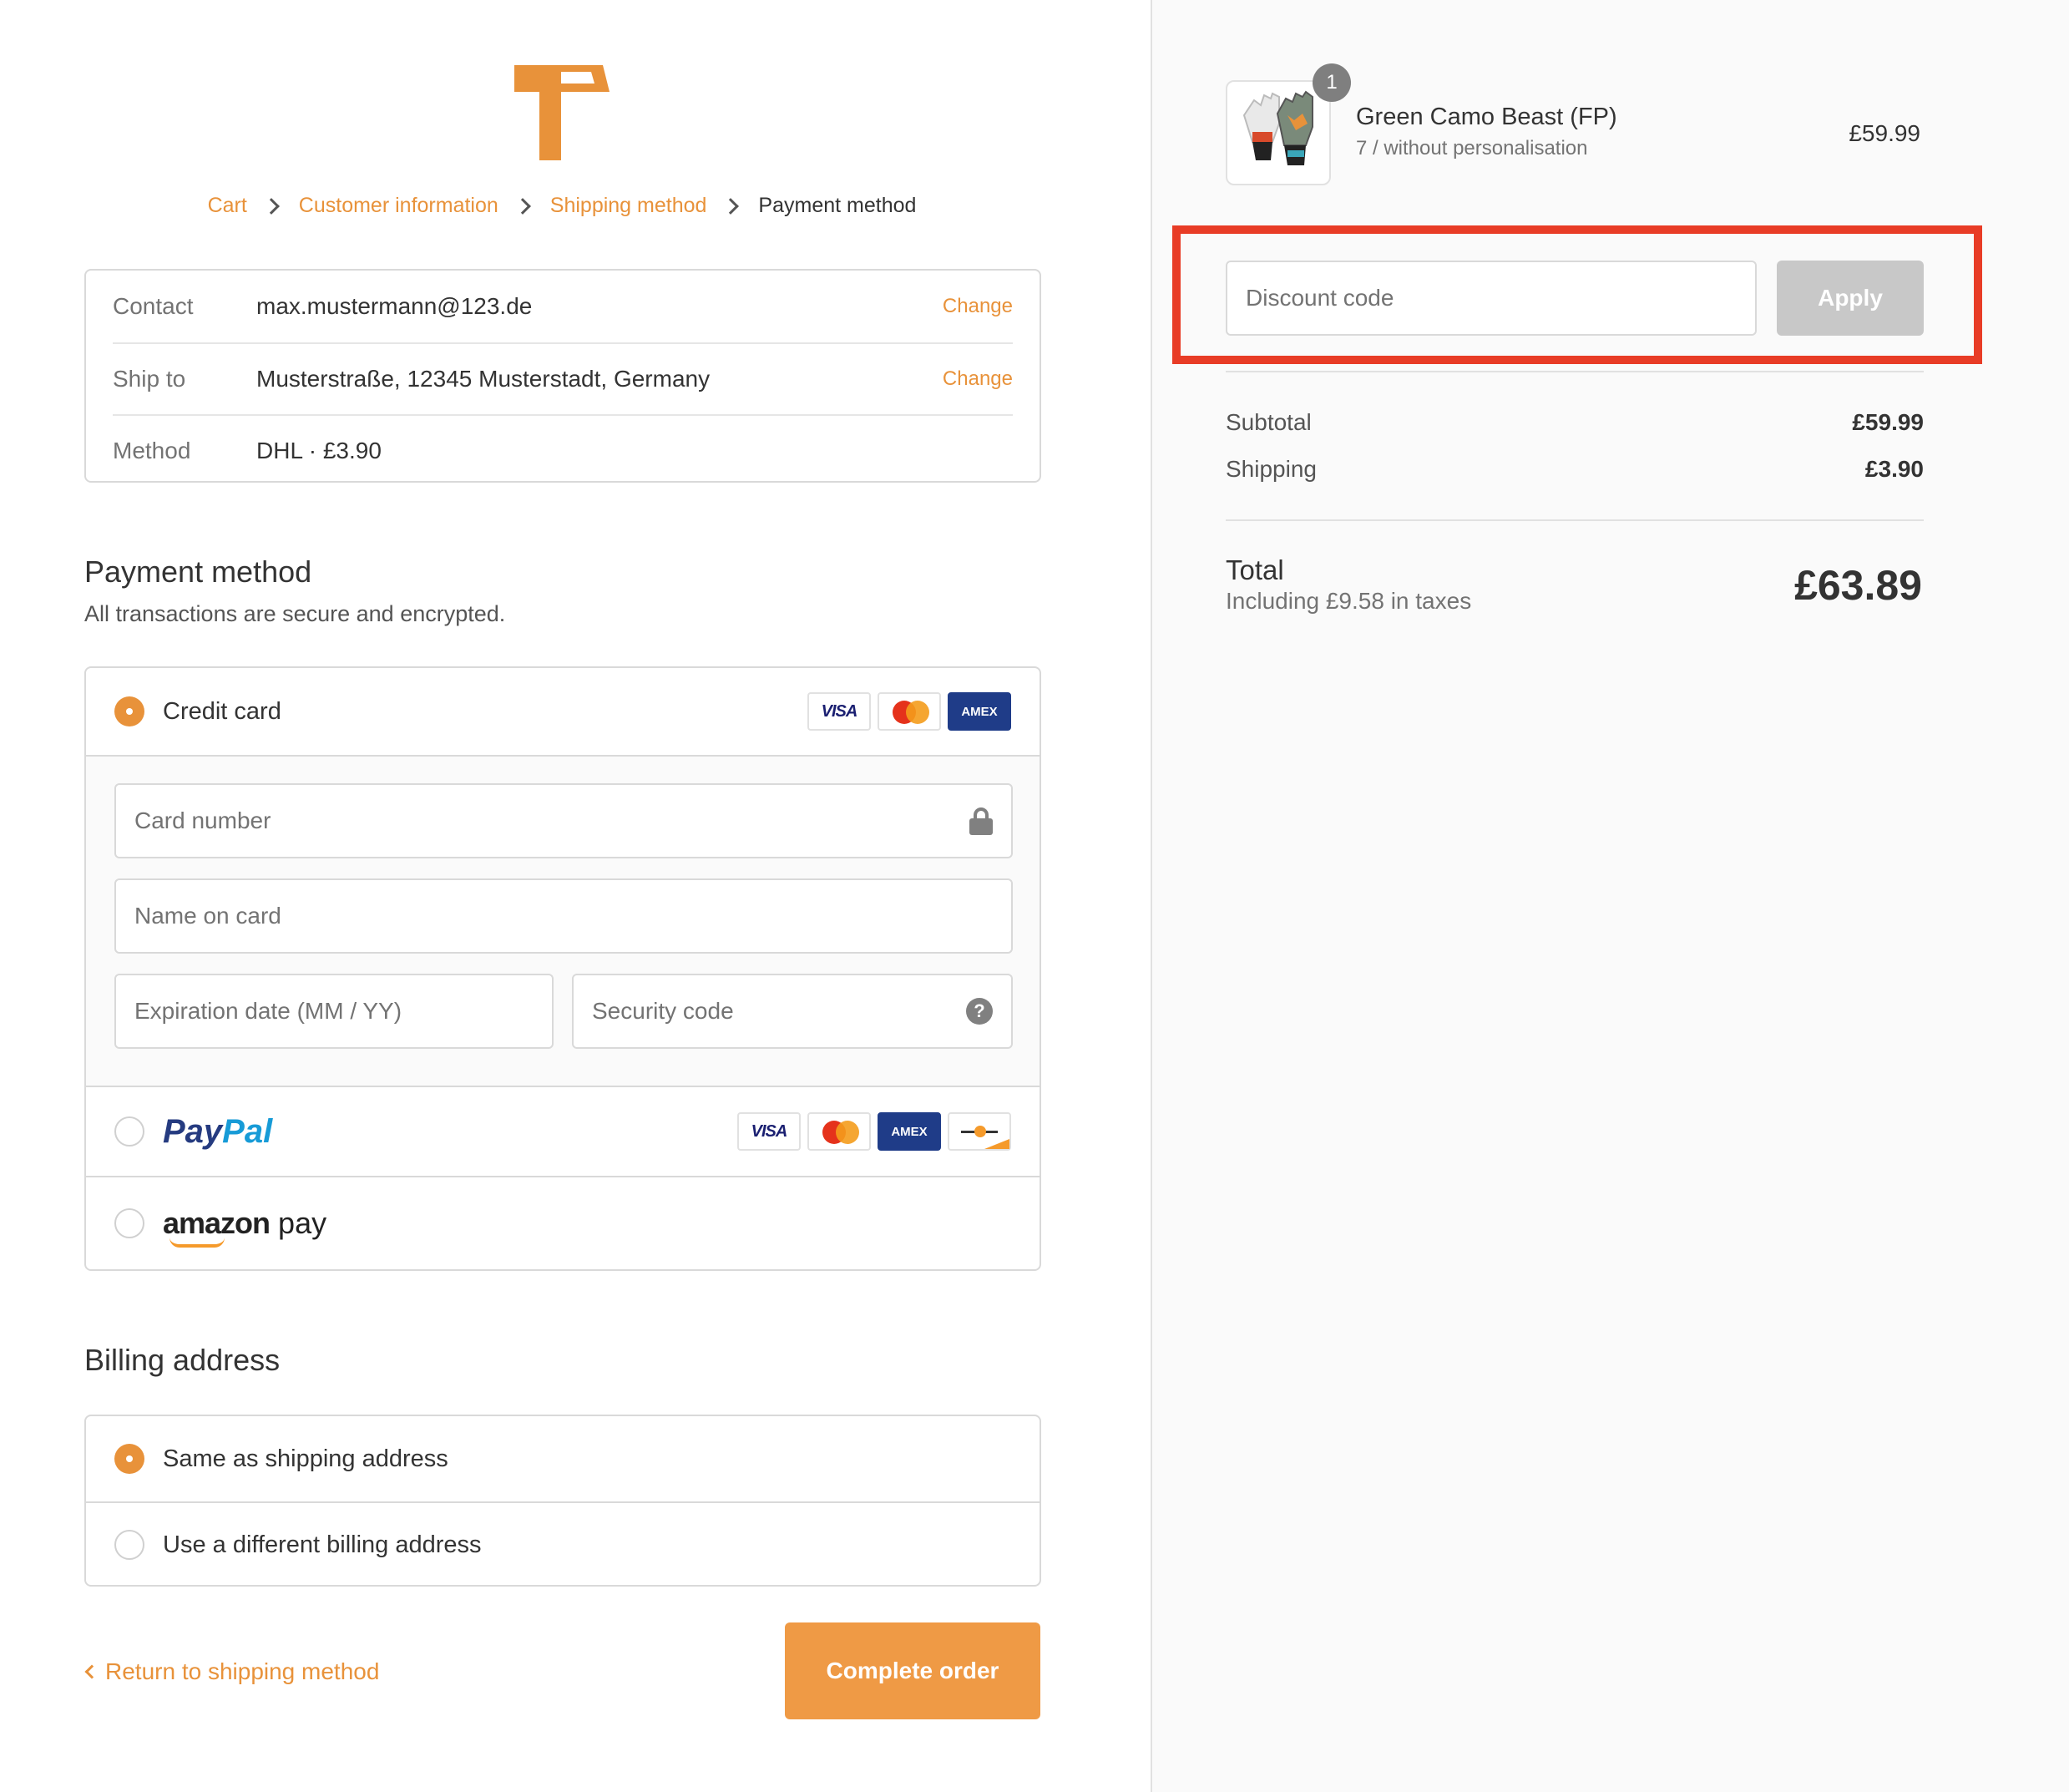 The height and width of the screenshot is (1792, 2069). What do you see at coordinates (1269, 422) in the screenshot?
I see `subtotal-label: Subtotal` at bounding box center [1269, 422].